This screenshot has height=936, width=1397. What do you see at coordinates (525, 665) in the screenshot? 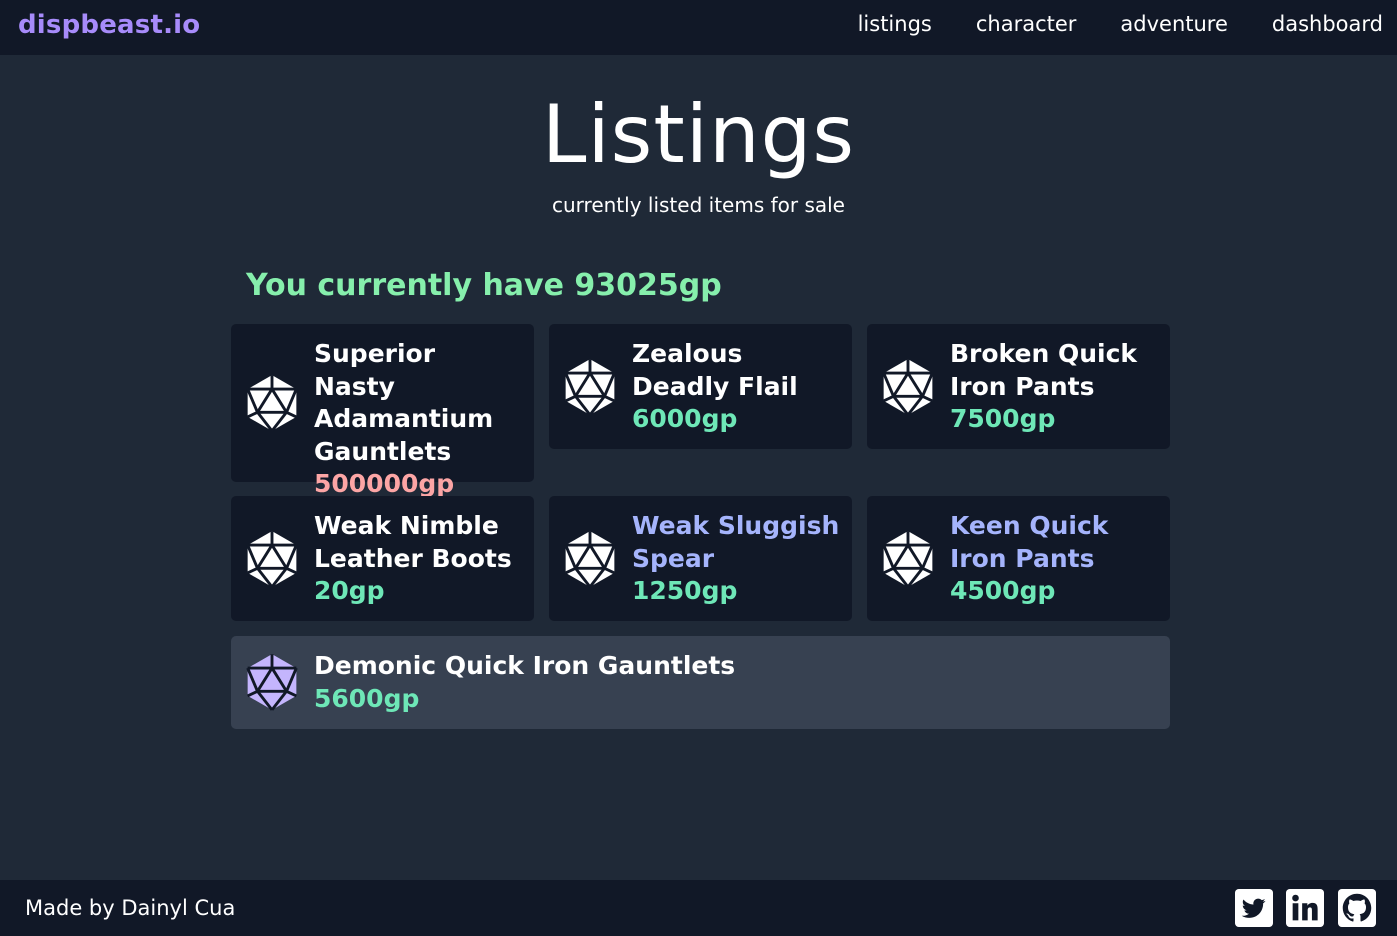
I see `listing-name-text: Demonic Quick Iron Gauntlets` at bounding box center [525, 665].